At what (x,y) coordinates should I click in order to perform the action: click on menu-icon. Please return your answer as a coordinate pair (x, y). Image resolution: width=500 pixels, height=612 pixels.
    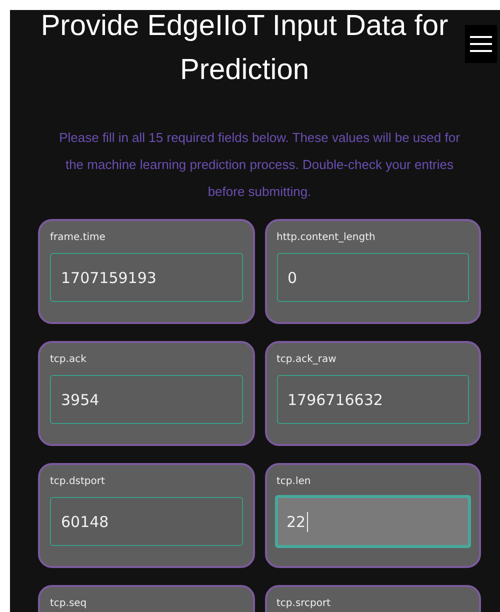
    Looking at the image, I should click on (481, 44).